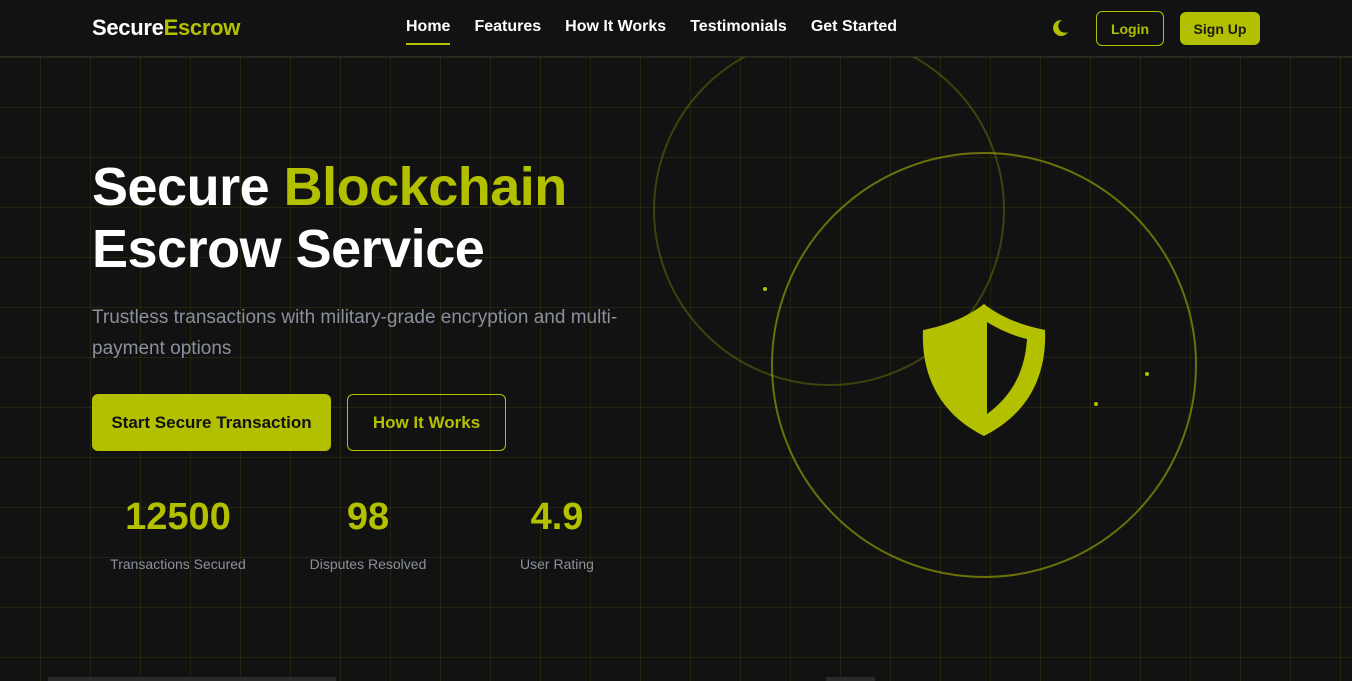  What do you see at coordinates (329, 218) in the screenshot?
I see `hero-title: Secure Blockchain Escrow Service` at bounding box center [329, 218].